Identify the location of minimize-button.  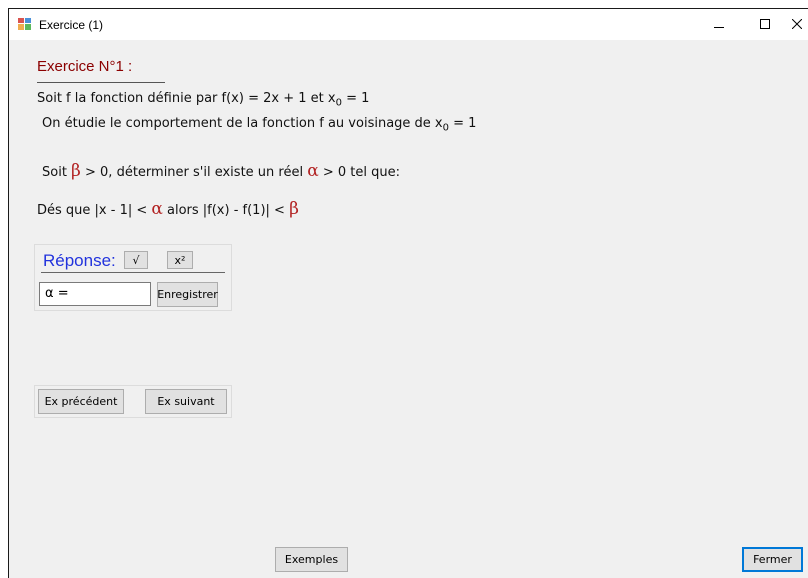
(719, 24).